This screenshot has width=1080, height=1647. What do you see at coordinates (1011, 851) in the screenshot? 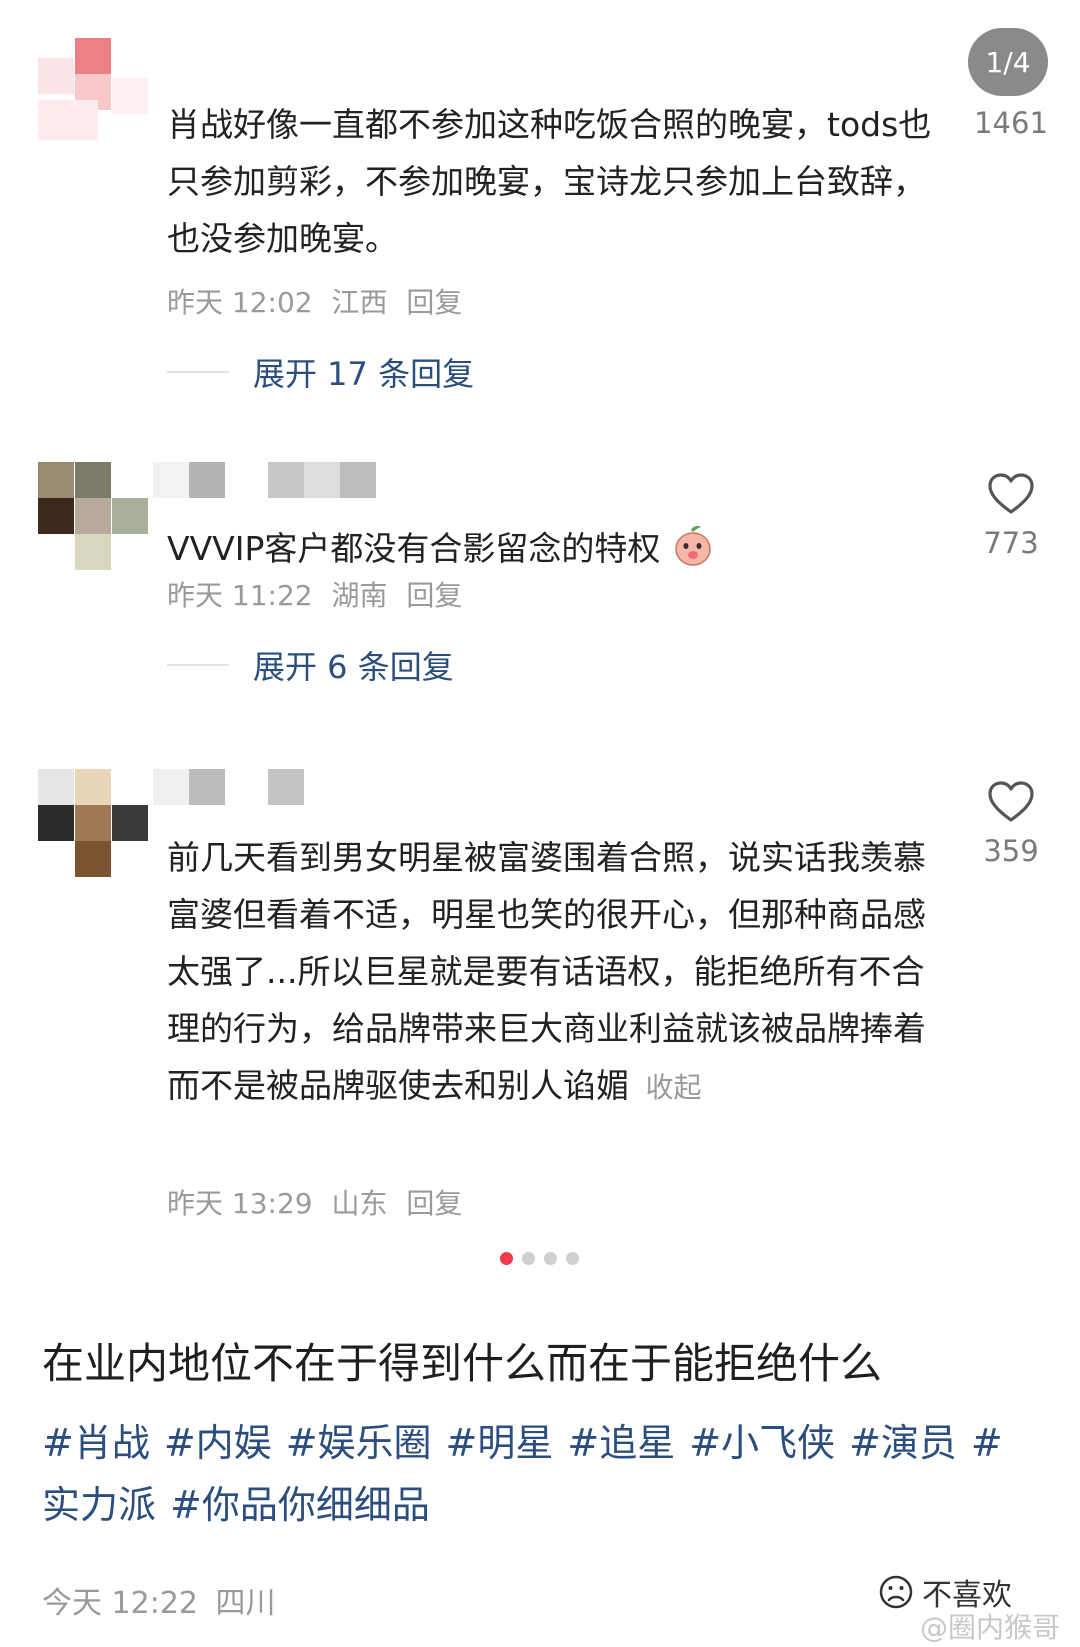
I see `like-count: 359` at bounding box center [1011, 851].